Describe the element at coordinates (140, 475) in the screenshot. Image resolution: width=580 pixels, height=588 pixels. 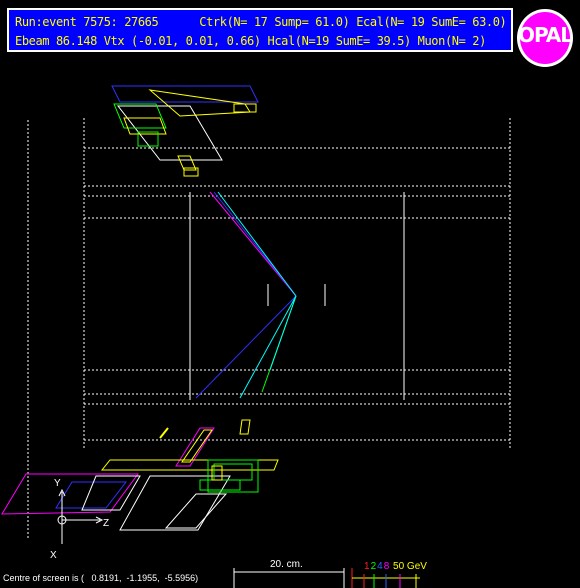
I see `bottom-endcap-hits` at that location.